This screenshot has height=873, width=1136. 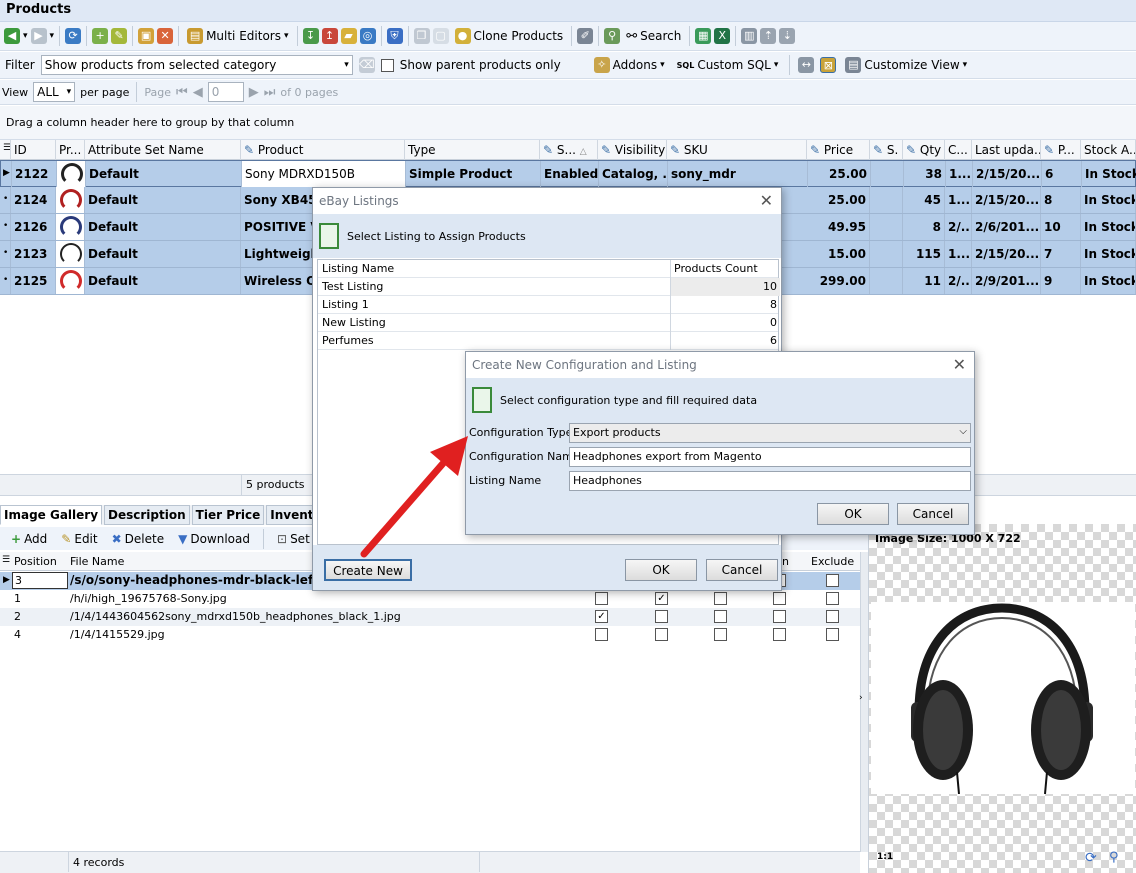 What do you see at coordinates (348, 36) in the screenshot?
I see `folder-icon: ▰` at bounding box center [348, 36].